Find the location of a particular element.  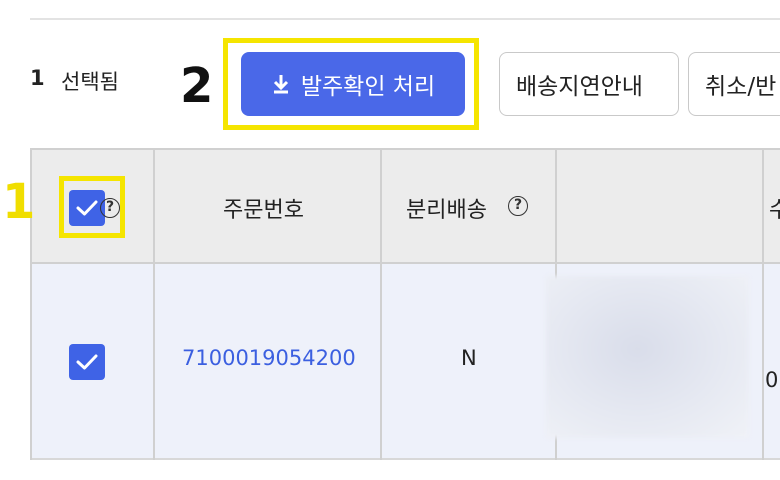

split-shipping-value: N is located at coordinates (469, 358).